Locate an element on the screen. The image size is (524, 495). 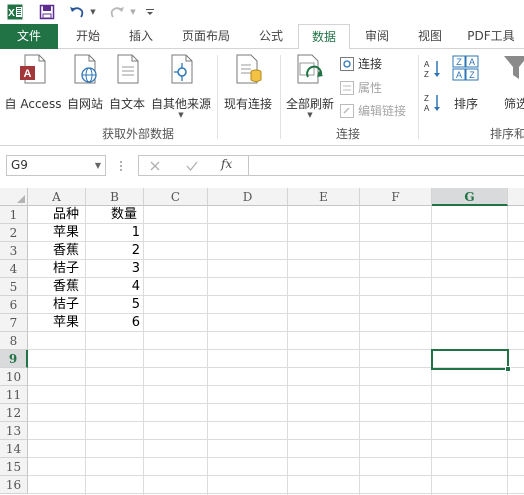
cell-a5: 香蕉 is located at coordinates (56, 287).